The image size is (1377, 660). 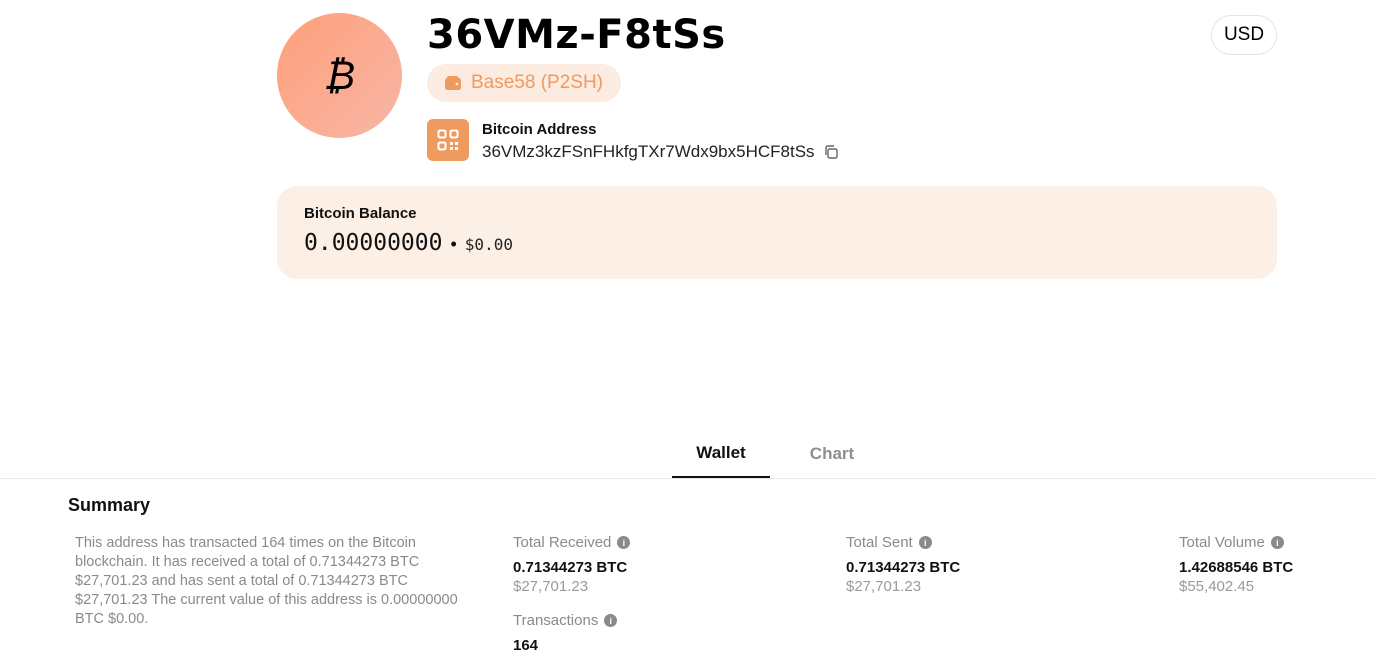 I want to click on total-sent-usd: $27,701.23, so click(x=884, y=586).